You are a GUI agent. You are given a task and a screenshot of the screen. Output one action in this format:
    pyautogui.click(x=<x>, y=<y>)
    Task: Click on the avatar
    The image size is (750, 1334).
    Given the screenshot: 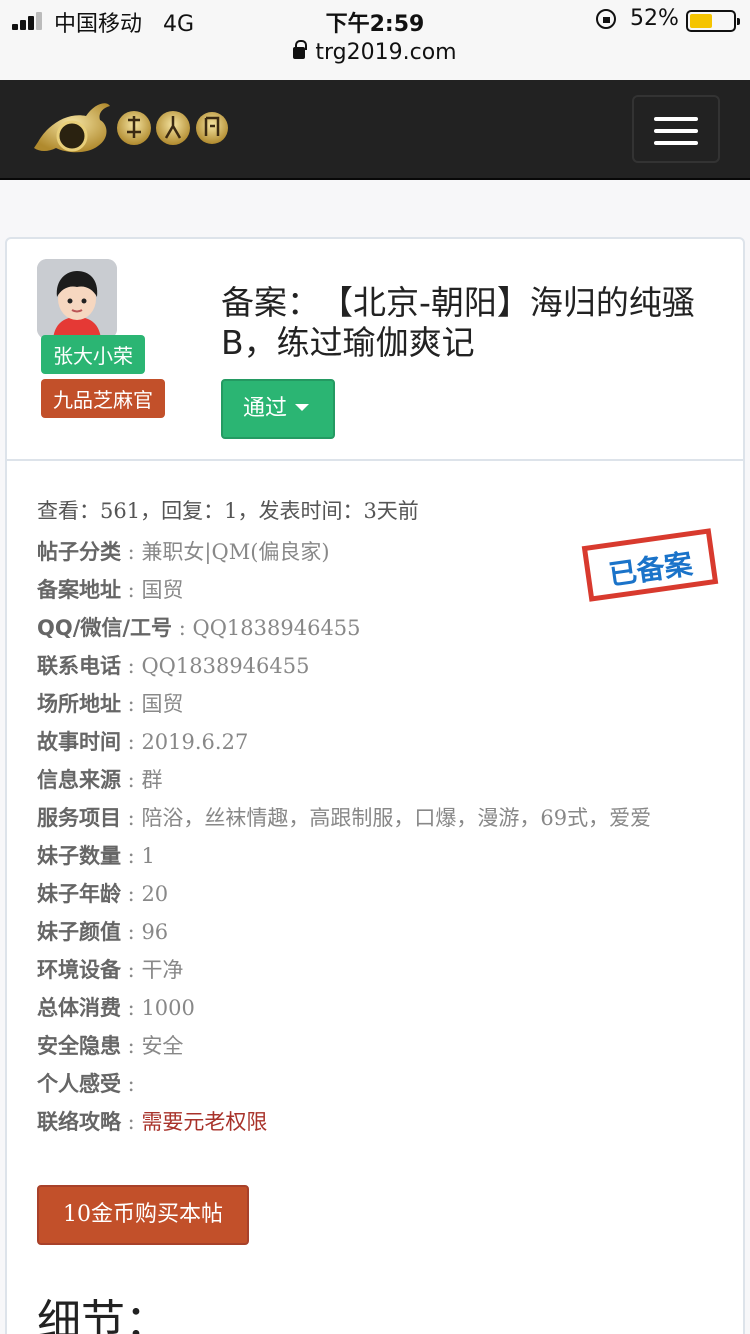 What is the action you would take?
    pyautogui.click(x=77, y=299)
    